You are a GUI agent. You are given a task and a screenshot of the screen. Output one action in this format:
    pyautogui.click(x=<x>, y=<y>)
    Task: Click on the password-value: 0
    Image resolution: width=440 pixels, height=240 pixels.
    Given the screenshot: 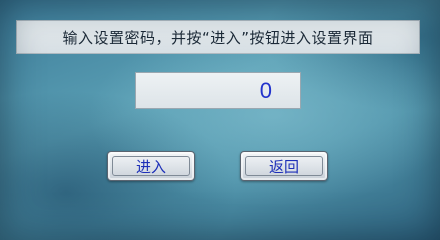 What is the action you would take?
    pyautogui.click(x=265, y=90)
    